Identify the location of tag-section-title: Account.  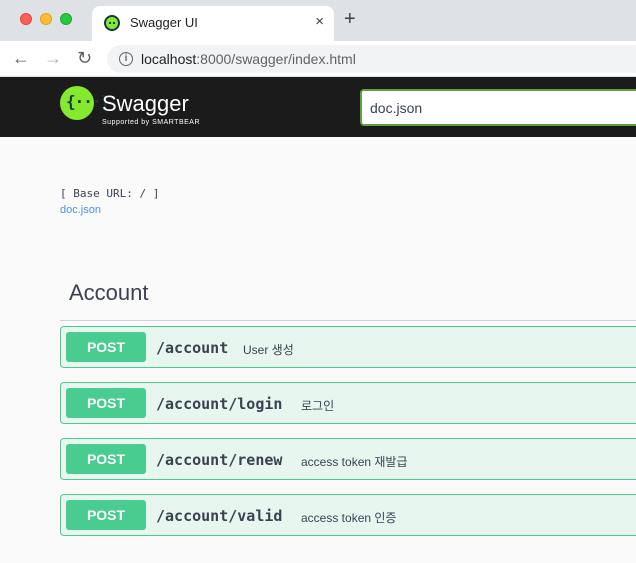
(109, 293).